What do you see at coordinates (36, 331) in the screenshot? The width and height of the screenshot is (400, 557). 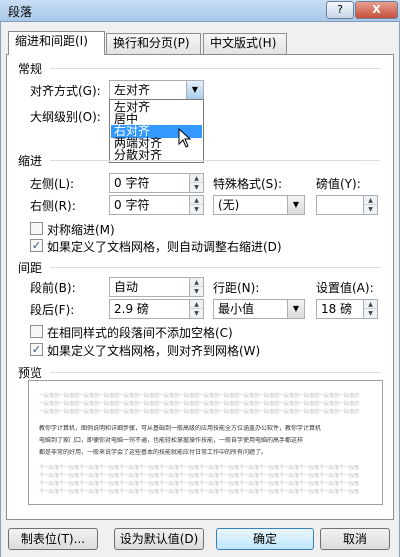 I see `no-space-same-style-checkbox` at bounding box center [36, 331].